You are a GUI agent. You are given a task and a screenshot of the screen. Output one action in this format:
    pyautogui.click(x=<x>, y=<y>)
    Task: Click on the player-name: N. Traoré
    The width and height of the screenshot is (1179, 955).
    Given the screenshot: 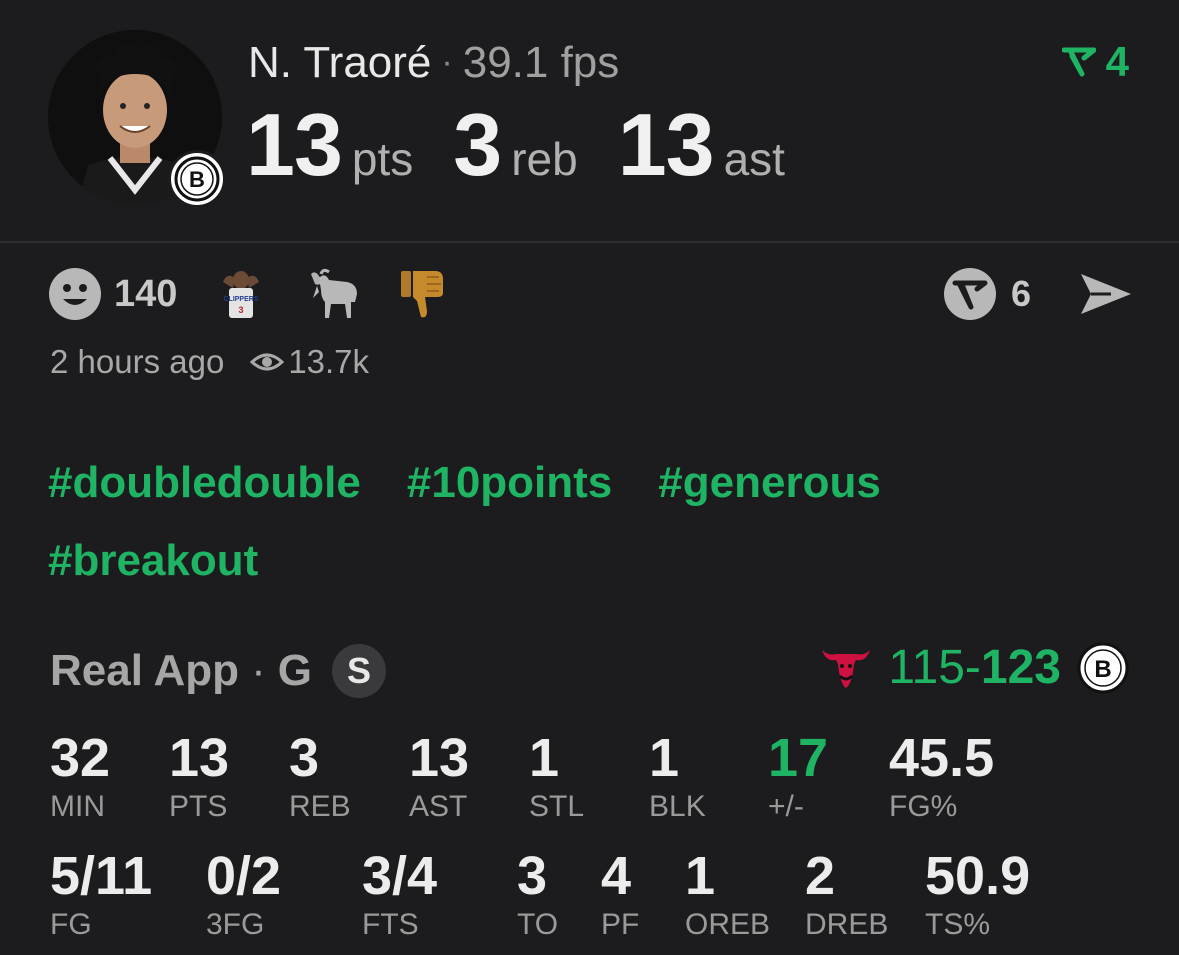 What is the action you would take?
    pyautogui.click(x=339, y=62)
    